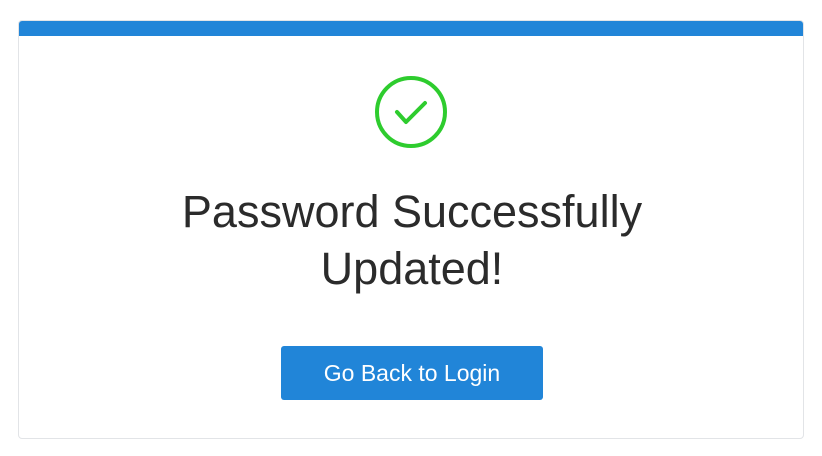 This screenshot has width=822, height=456. I want to click on check-circle-icon, so click(411, 112).